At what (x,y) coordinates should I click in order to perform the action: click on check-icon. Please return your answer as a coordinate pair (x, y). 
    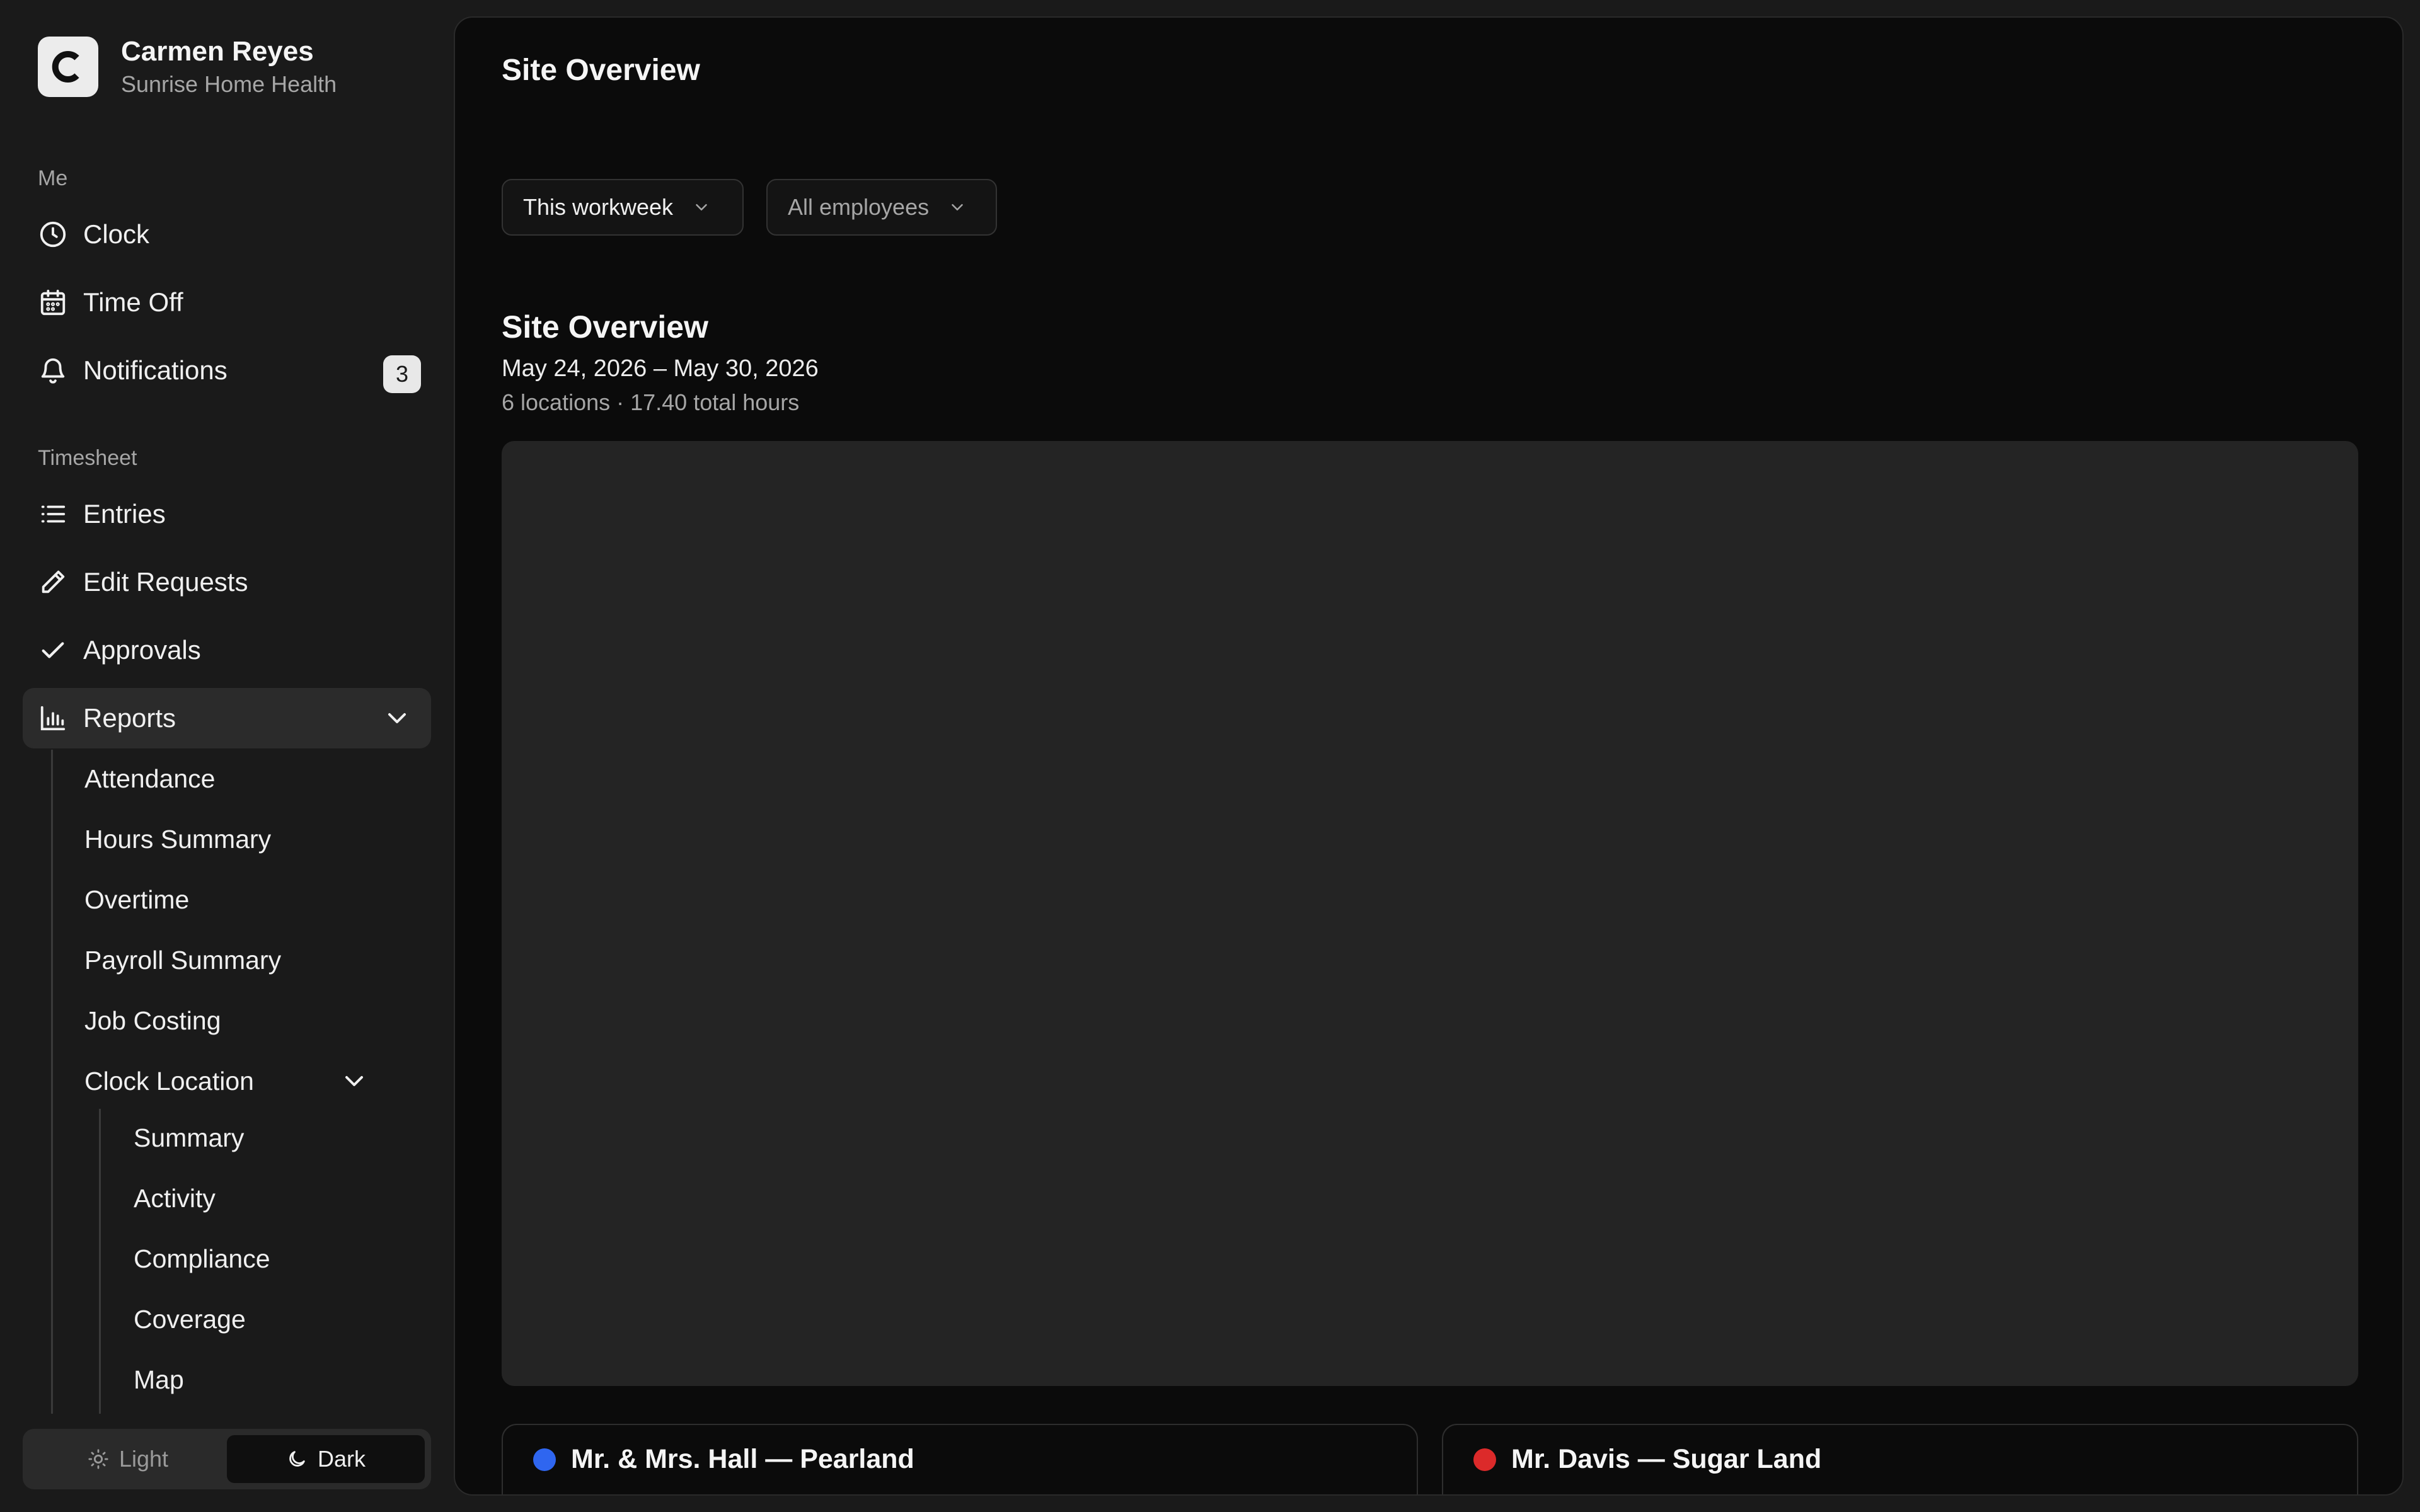
    Looking at the image, I should click on (53, 650).